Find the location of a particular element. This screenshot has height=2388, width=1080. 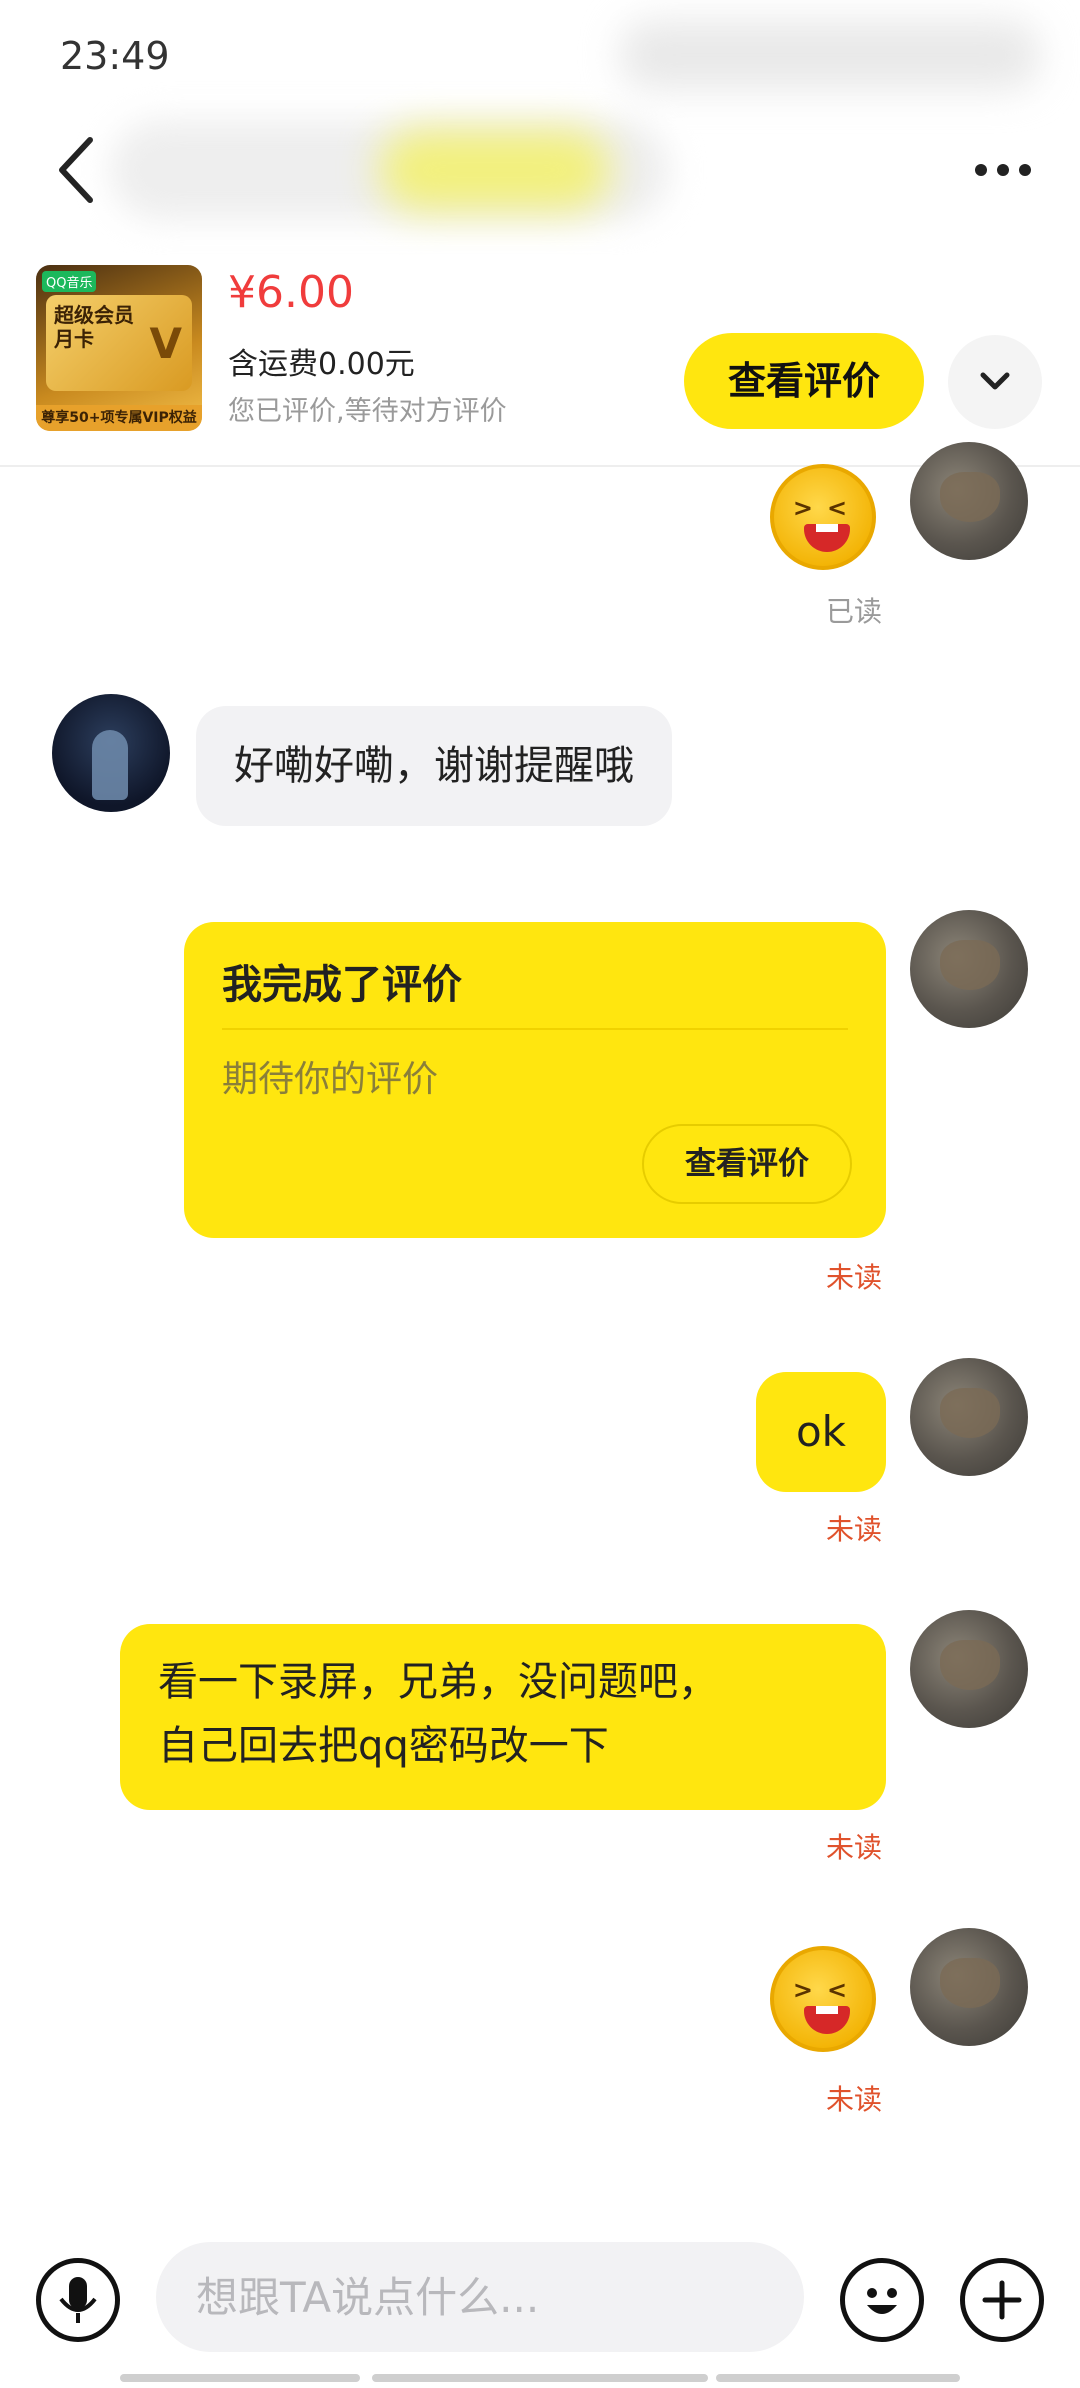

voice-button is located at coordinates (78, 2300).